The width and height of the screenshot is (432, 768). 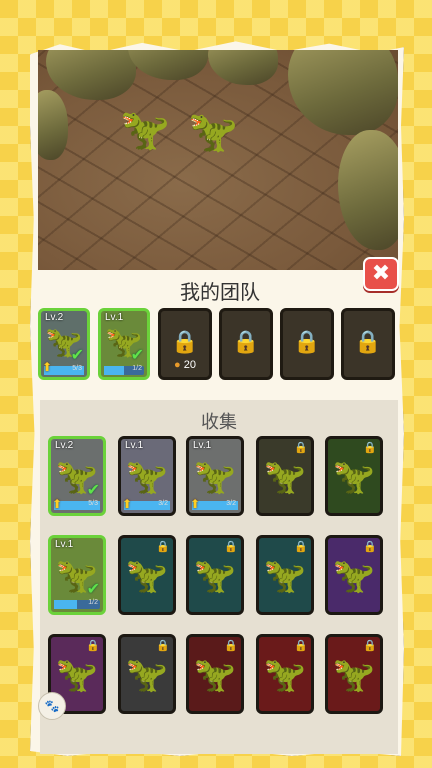 I want to click on team-dino-card: Lv.2 🦖 ✔ 5/3 ⬆, so click(x=64, y=344).